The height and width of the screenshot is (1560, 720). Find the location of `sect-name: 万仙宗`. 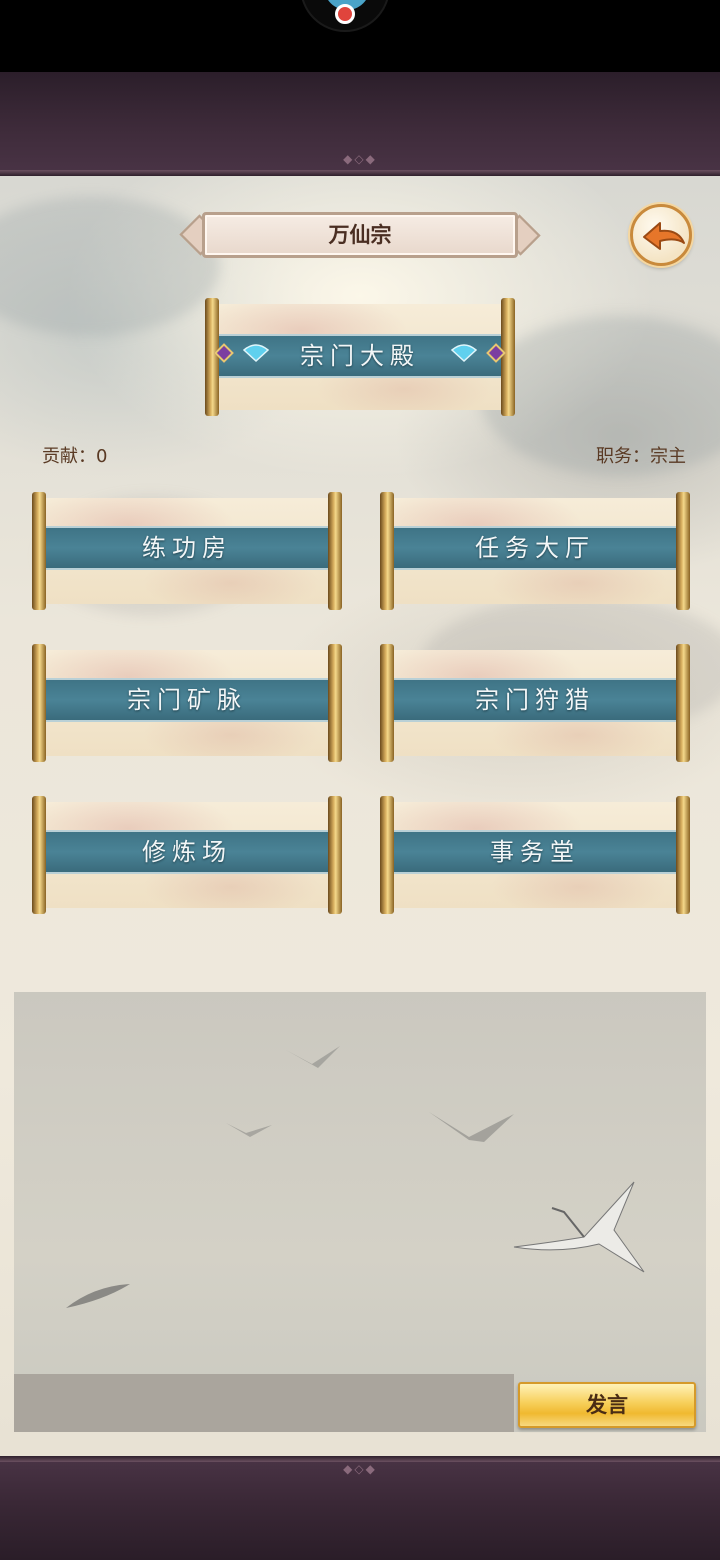

sect-name: 万仙宗 is located at coordinates (360, 235).